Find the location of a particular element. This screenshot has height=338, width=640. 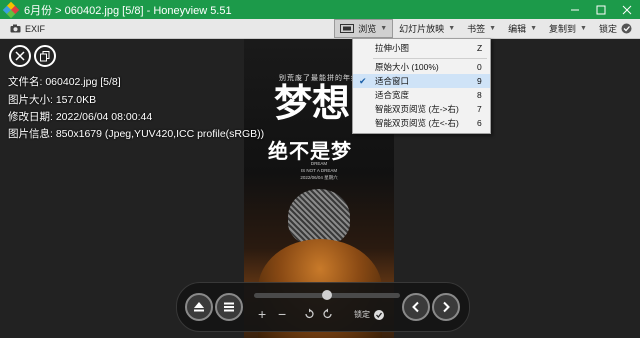

menu-item-fit-window: ✔ 适合窗口 9 is located at coordinates (421, 81).